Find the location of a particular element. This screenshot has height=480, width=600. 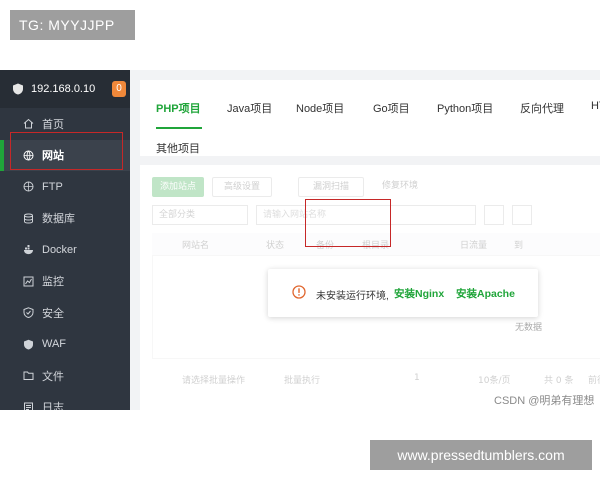

tg-watermark: TG: MYYJJPP is located at coordinates (72, 25).